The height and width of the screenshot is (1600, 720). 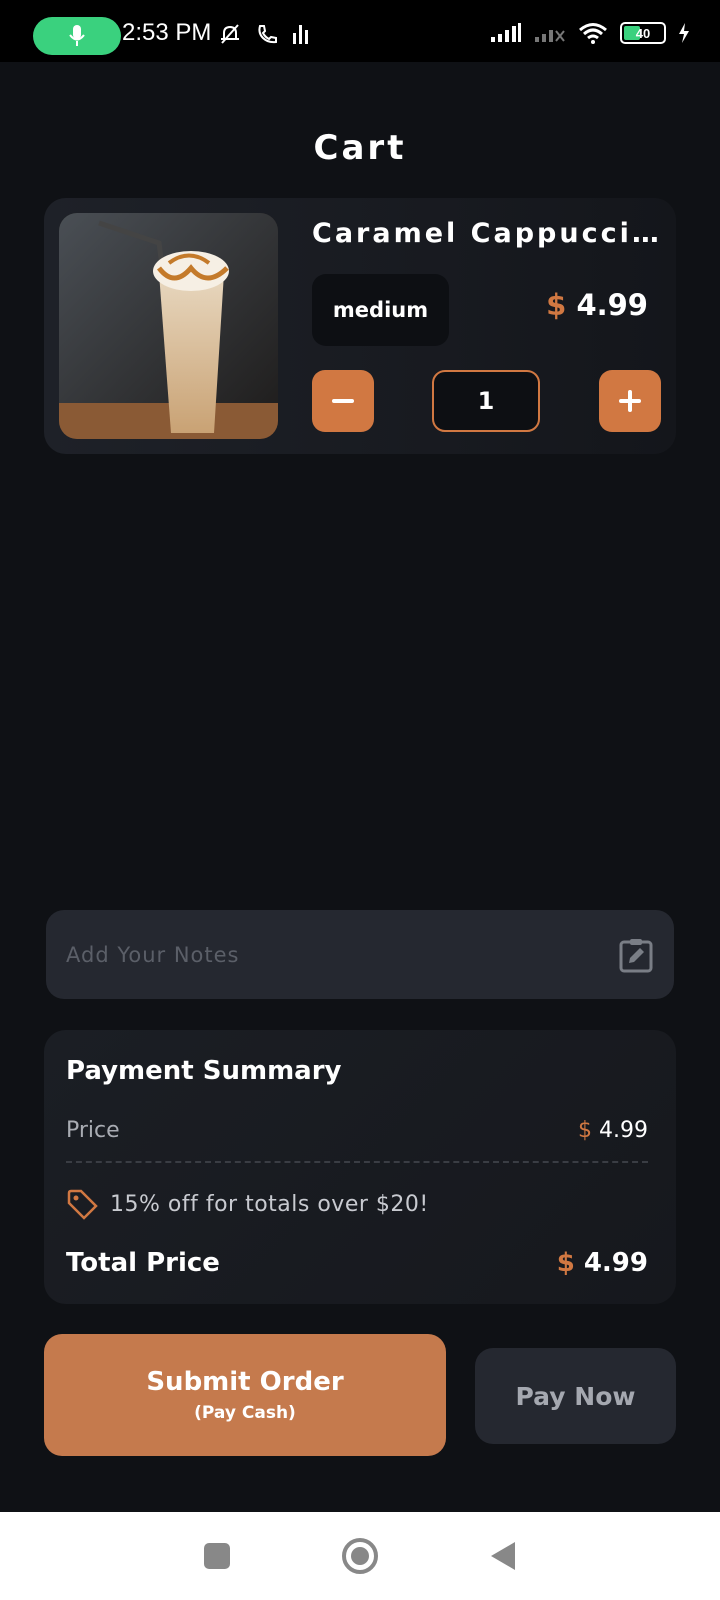 I want to click on recents-square-icon, so click(x=217, y=1556).